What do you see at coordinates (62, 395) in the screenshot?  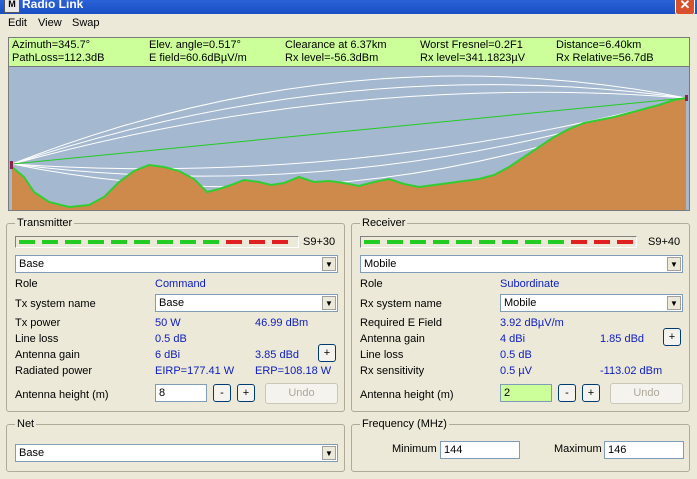 I see `tx-antenna-height-label: Antenna height (m)` at bounding box center [62, 395].